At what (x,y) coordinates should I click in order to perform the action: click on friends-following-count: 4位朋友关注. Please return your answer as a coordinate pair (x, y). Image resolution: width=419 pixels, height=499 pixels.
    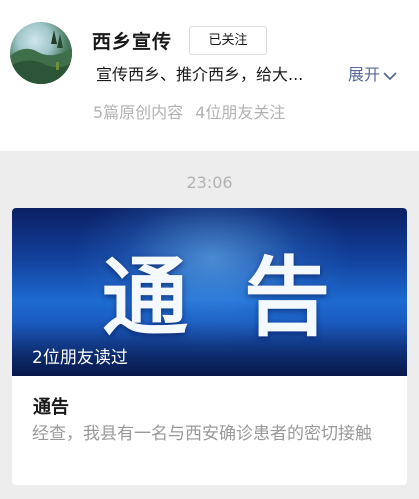
    Looking at the image, I should click on (240, 112).